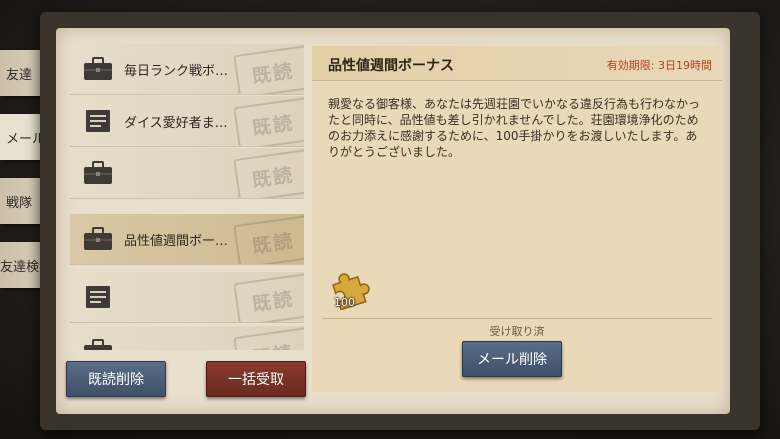 This screenshot has height=439, width=780. Describe the element at coordinates (517, 331) in the screenshot. I see `claimed-status: 受け取り済` at that location.